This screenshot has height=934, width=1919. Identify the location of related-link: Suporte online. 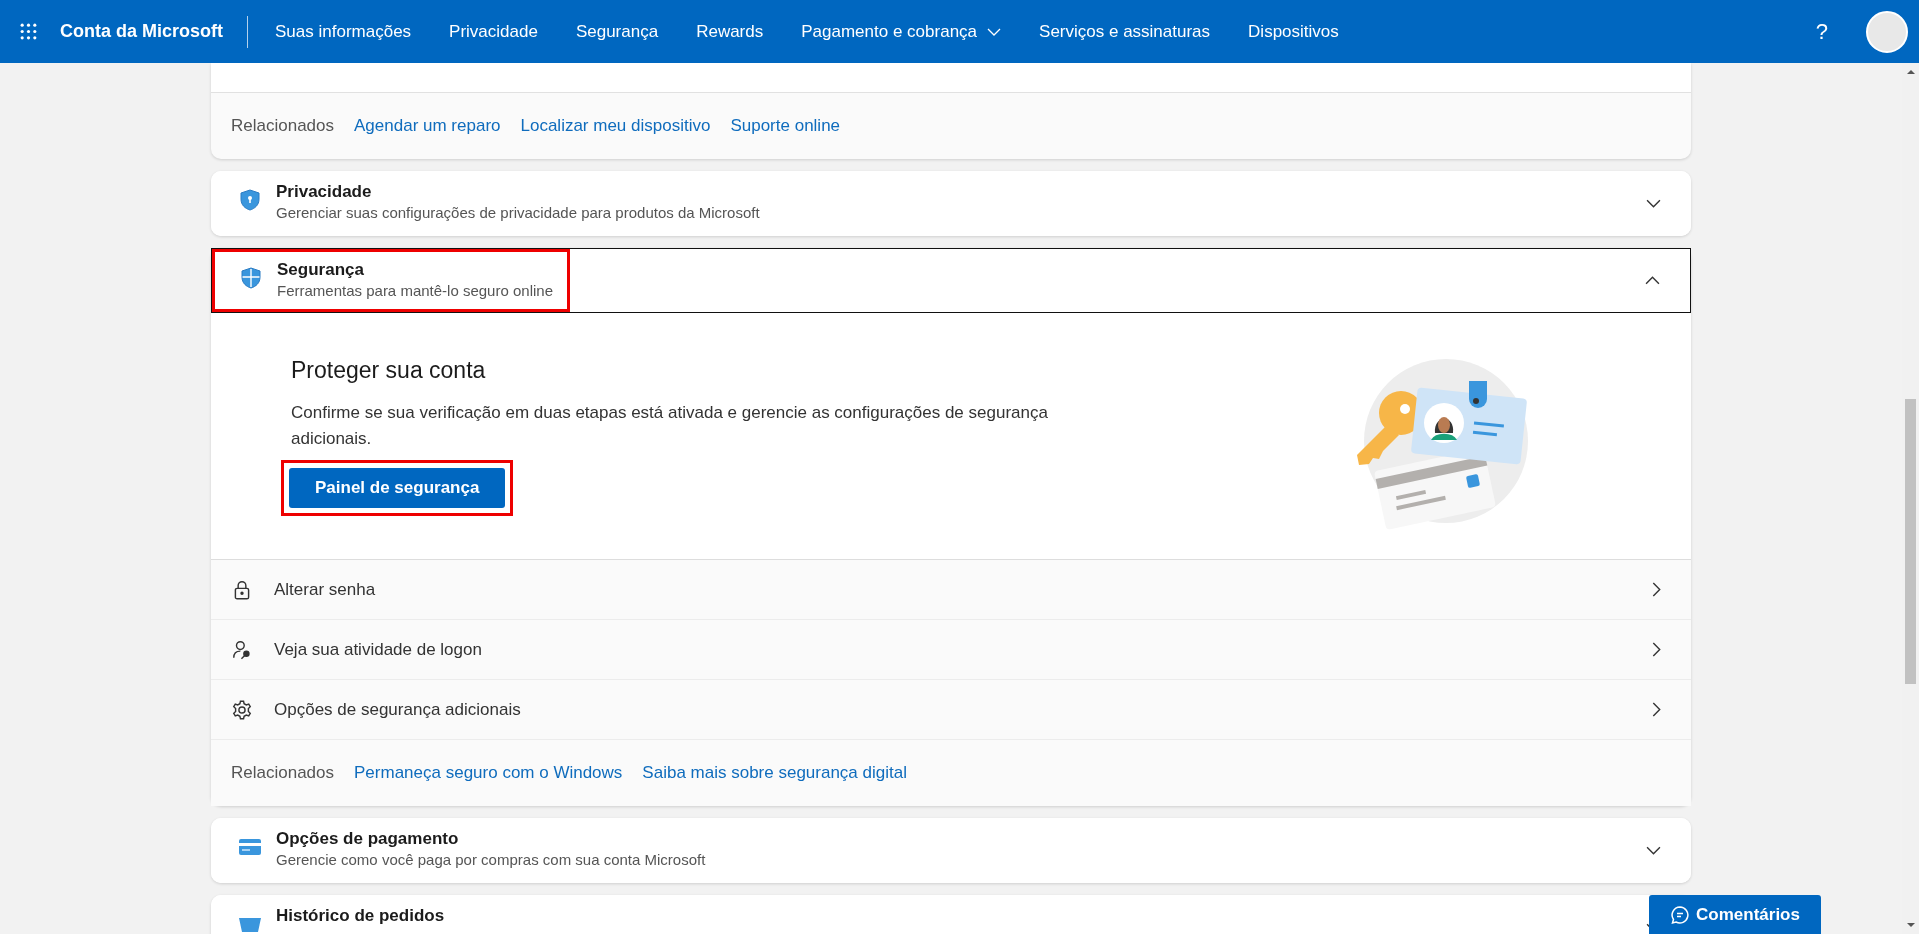
(785, 126).